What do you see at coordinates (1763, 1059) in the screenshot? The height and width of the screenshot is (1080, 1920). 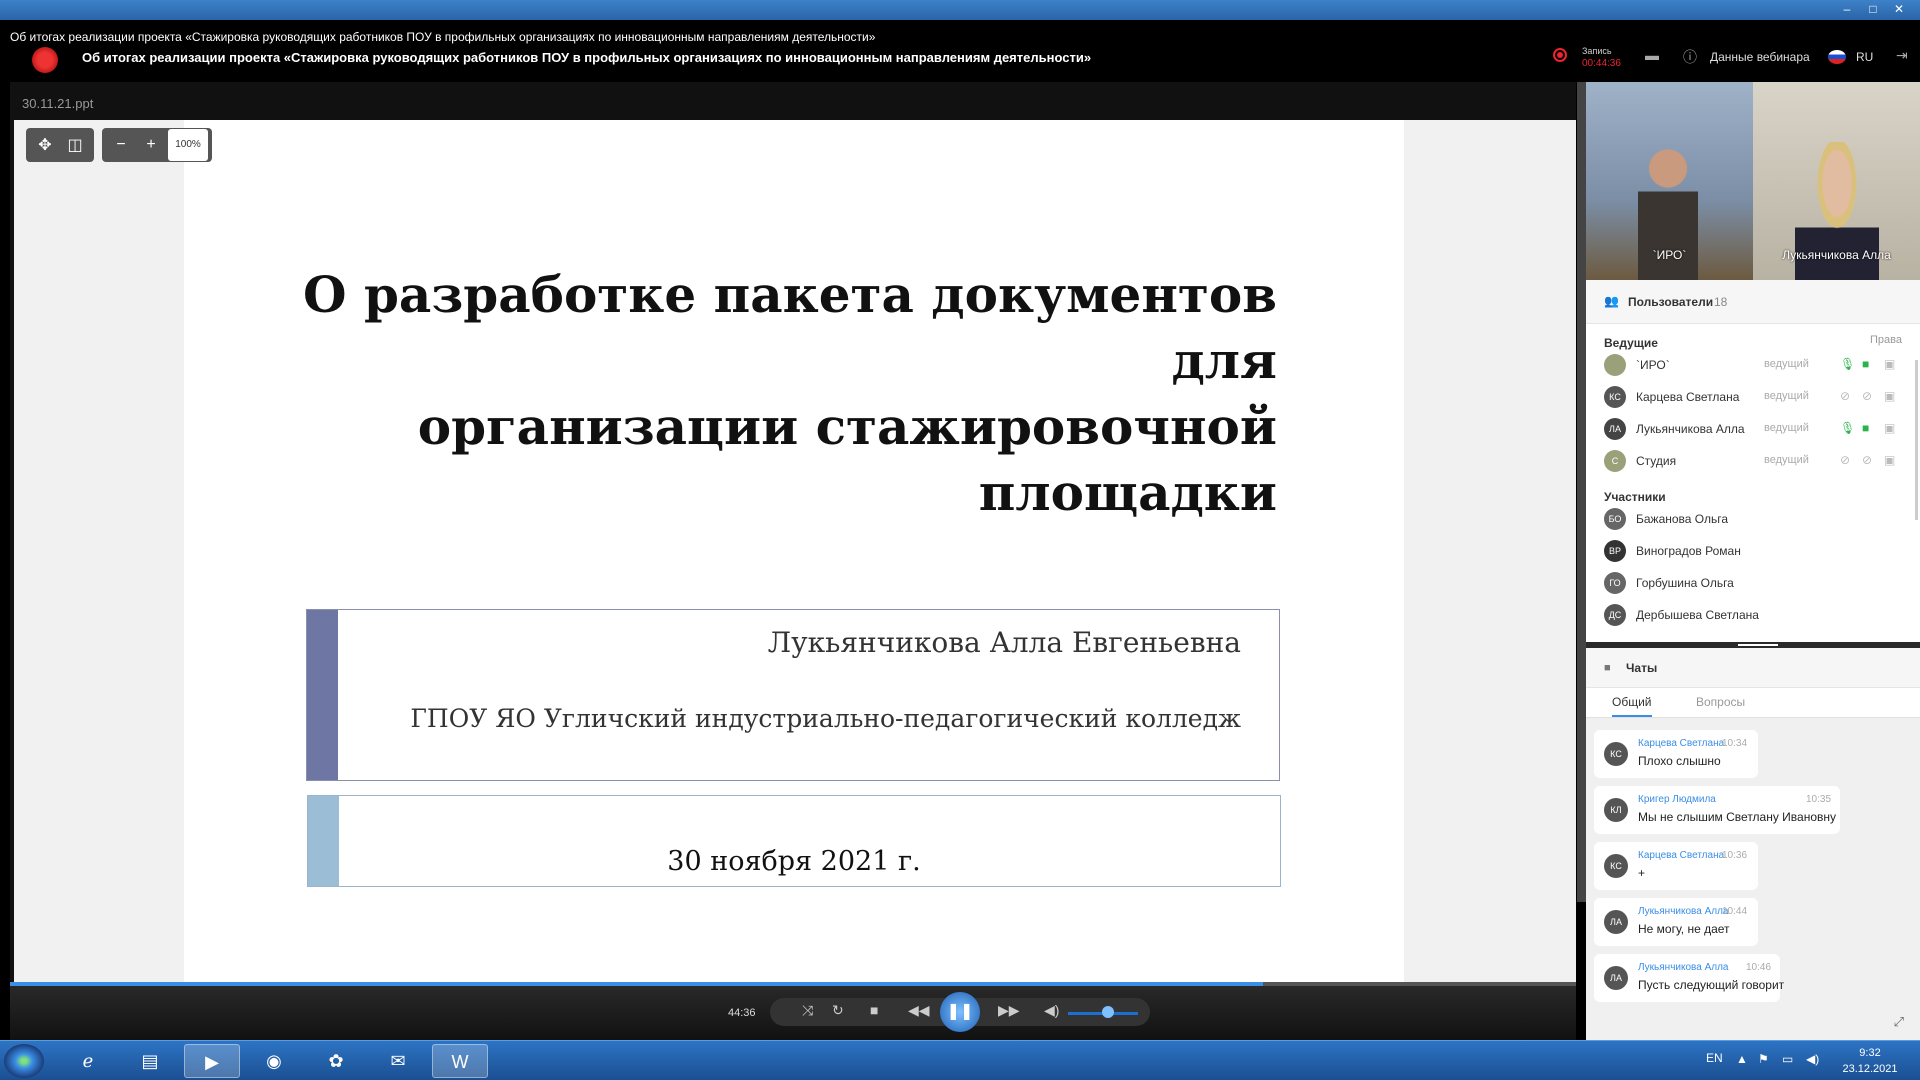 I see `action-center-icon: ⚑` at bounding box center [1763, 1059].